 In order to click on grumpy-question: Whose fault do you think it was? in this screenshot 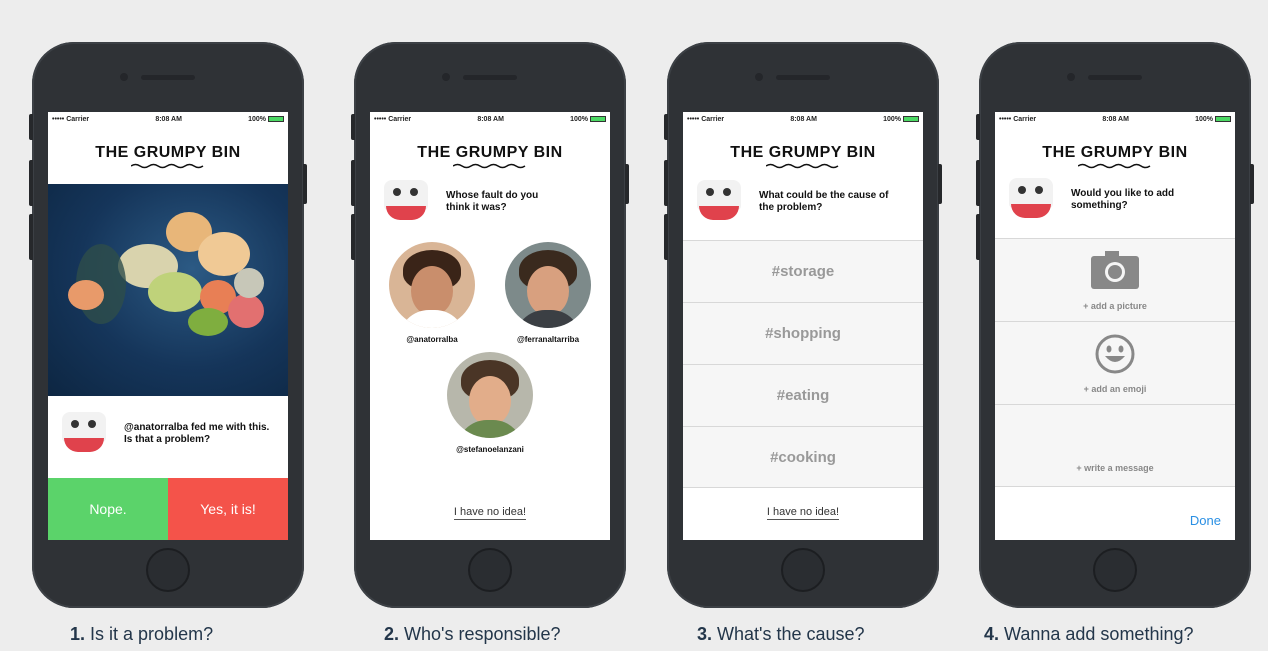, I will do `click(490, 202)`.